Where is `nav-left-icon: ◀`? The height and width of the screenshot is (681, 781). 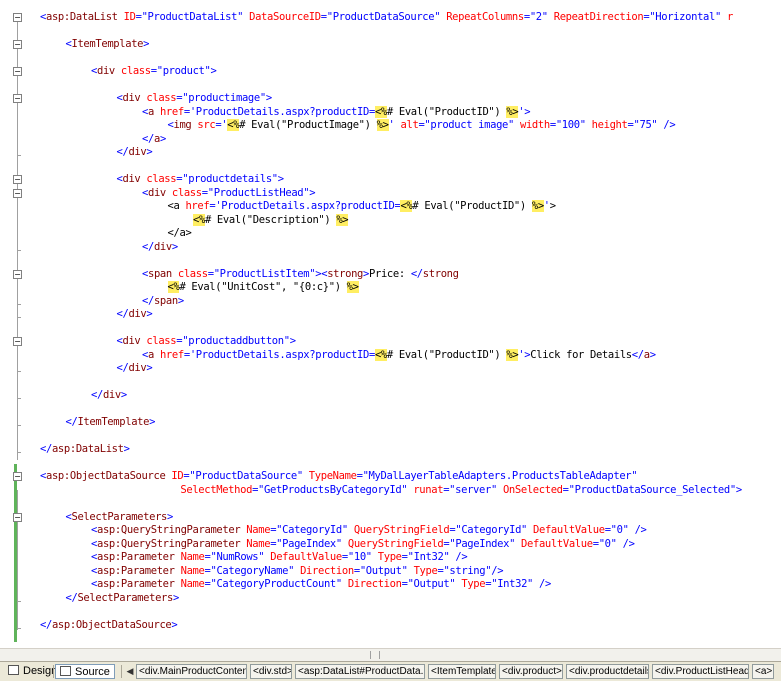
nav-left-icon: ◀ is located at coordinates (130, 671).